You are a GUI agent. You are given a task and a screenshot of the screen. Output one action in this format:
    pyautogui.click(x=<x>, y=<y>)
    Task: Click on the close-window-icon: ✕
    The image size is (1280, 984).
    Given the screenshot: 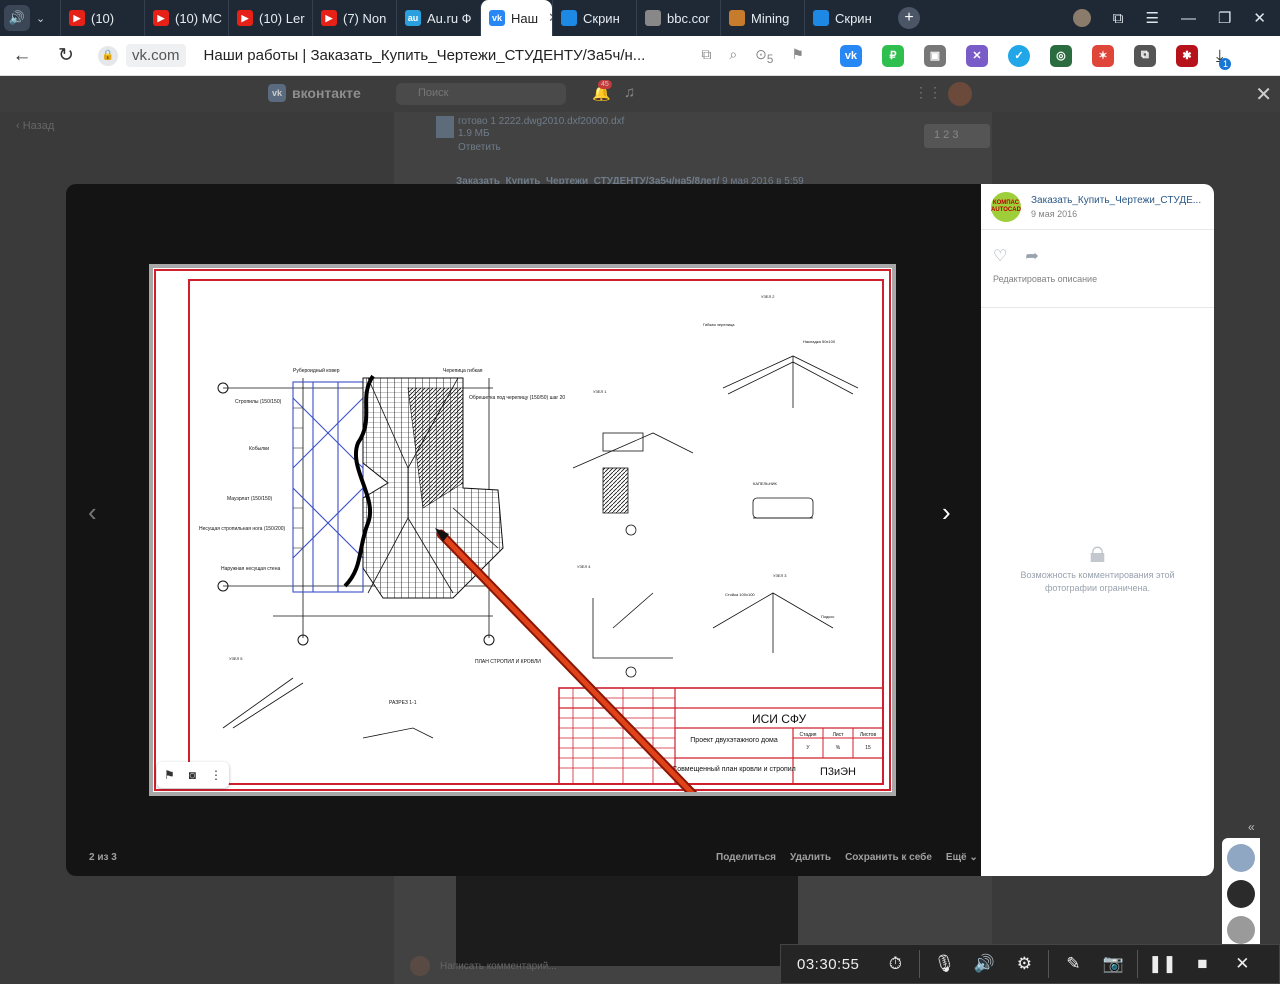 What is the action you would take?
    pyautogui.click(x=1259, y=18)
    